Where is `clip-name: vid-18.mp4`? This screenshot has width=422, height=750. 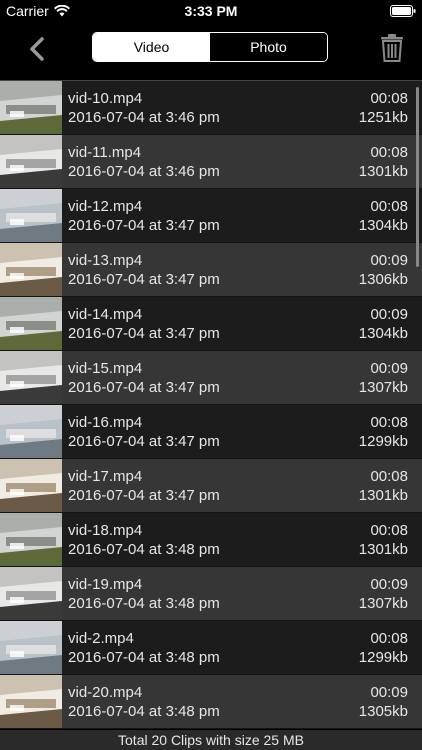
clip-name: vid-18.mp4 is located at coordinates (105, 530).